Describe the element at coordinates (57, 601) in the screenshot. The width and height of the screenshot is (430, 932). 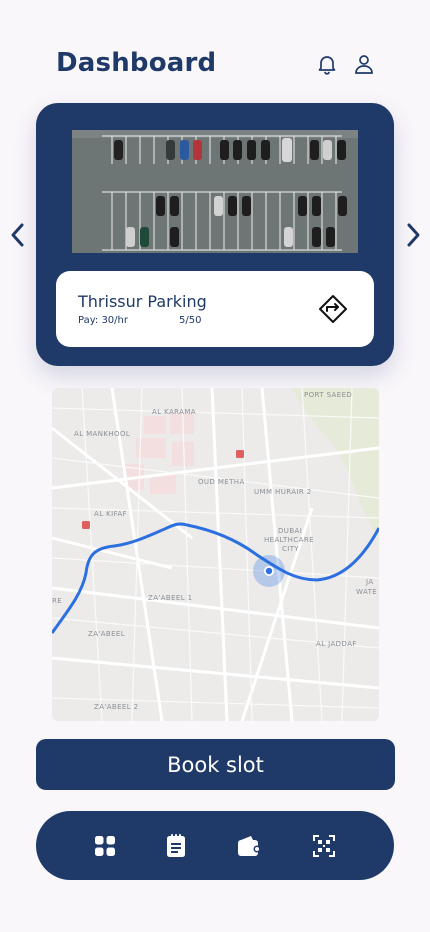
I see `map-label: RE` at that location.